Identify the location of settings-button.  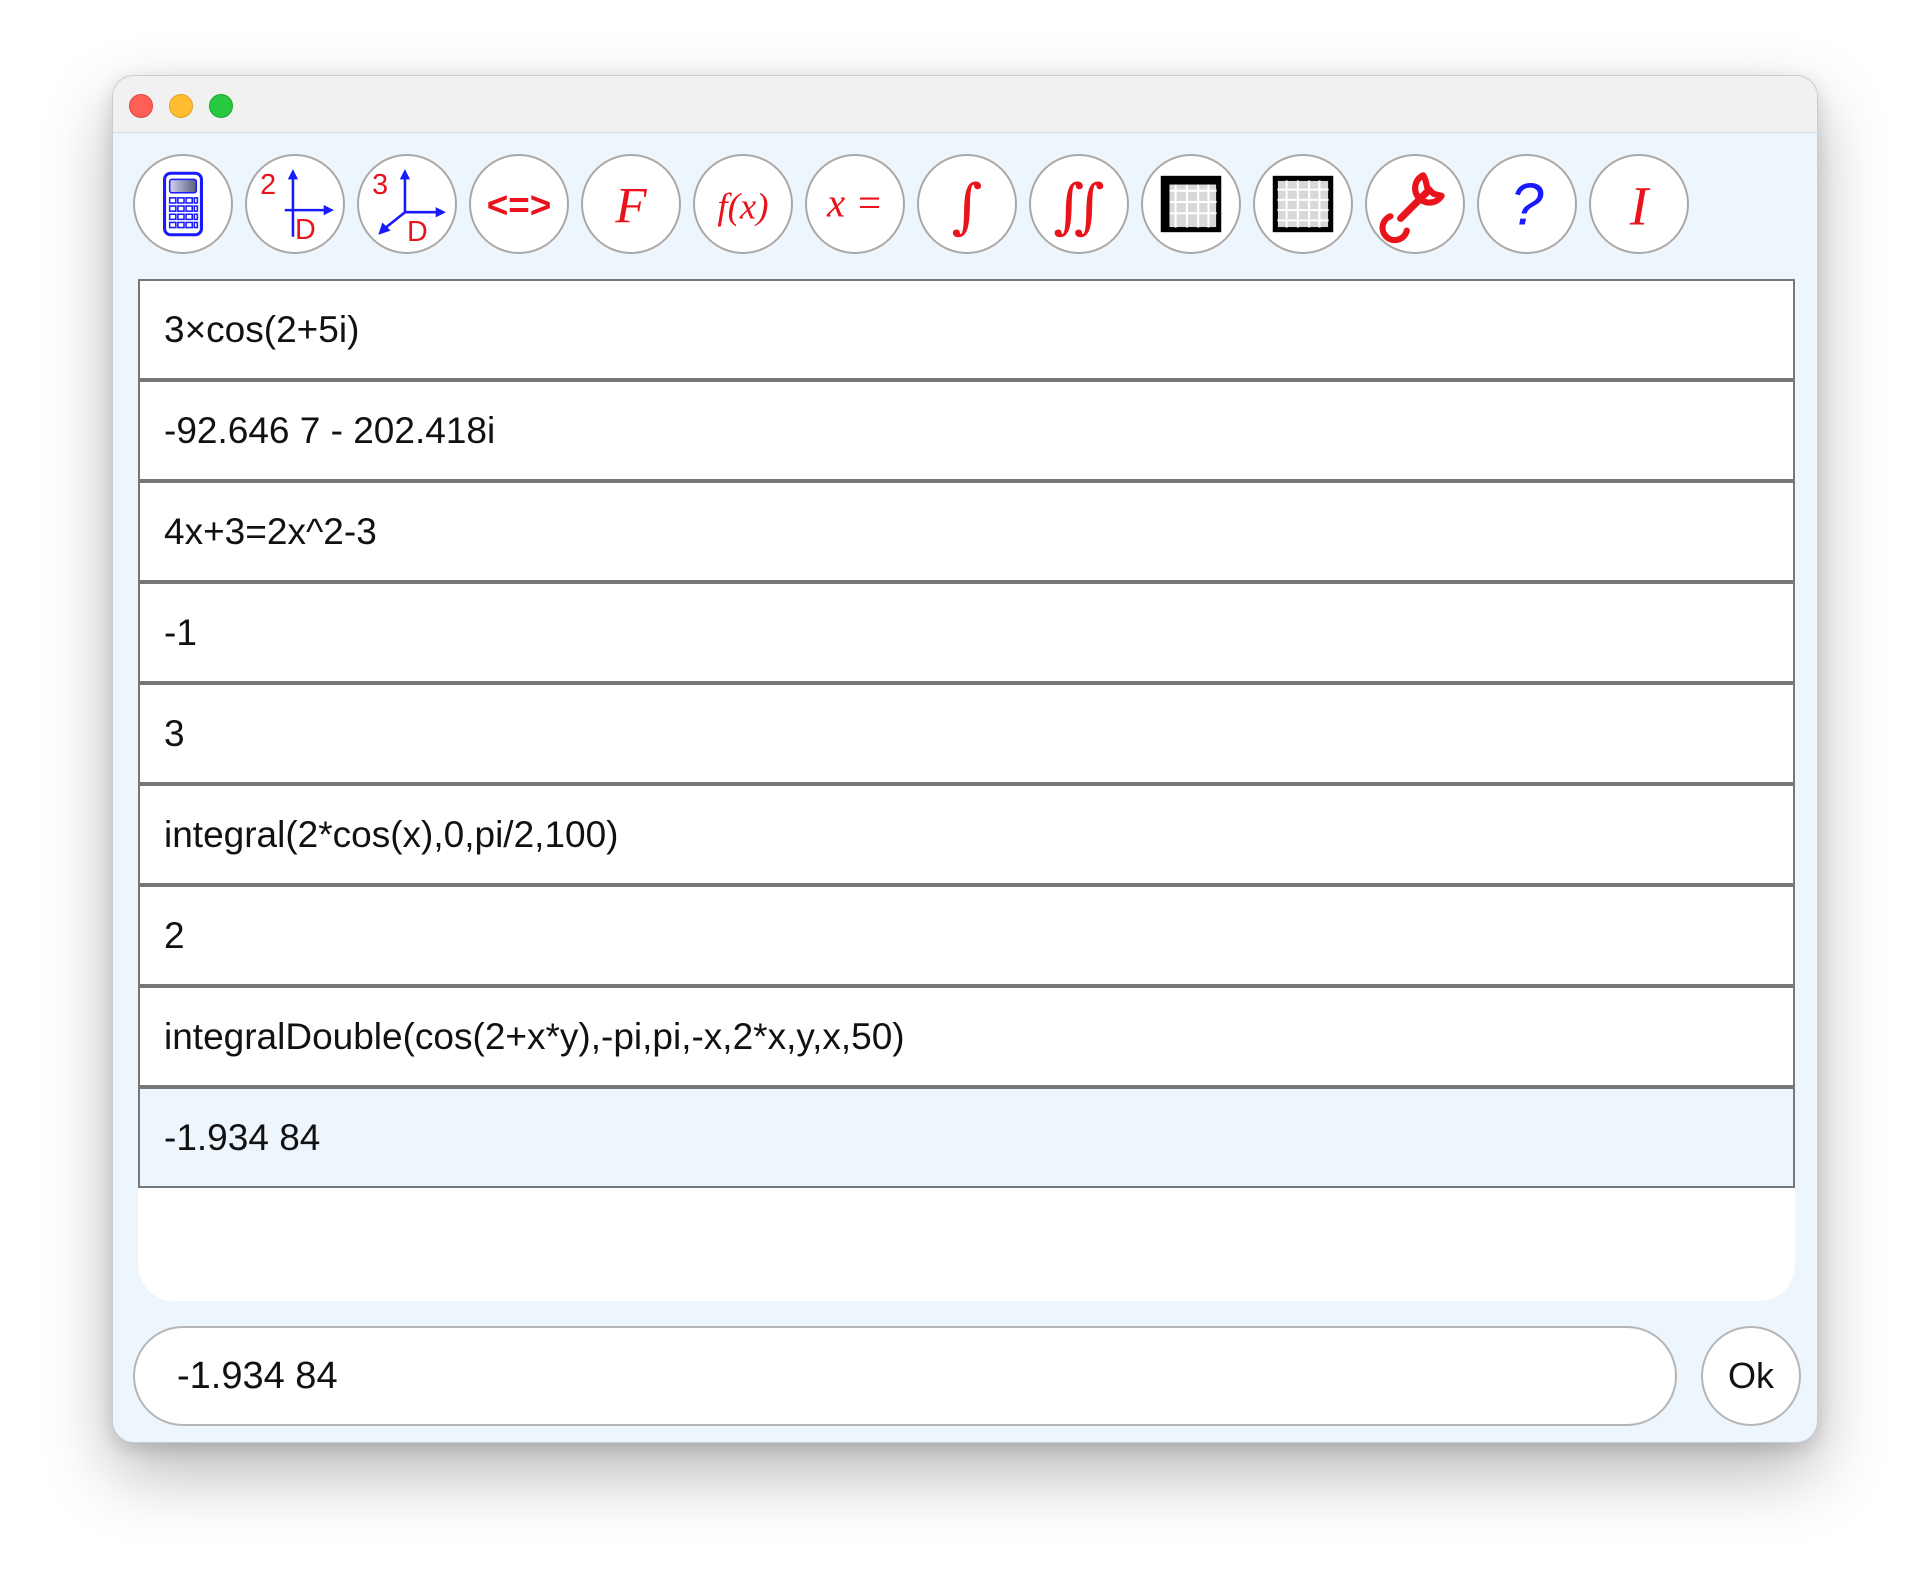
(1415, 204).